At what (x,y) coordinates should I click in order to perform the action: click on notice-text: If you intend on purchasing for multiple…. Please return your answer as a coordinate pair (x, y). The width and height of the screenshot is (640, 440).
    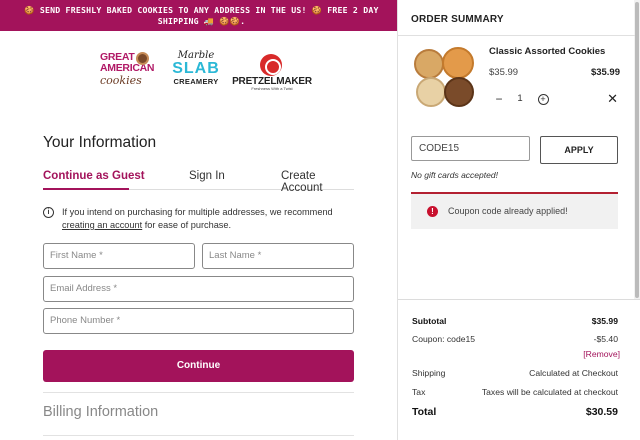
    Looking at the image, I should click on (208, 219).